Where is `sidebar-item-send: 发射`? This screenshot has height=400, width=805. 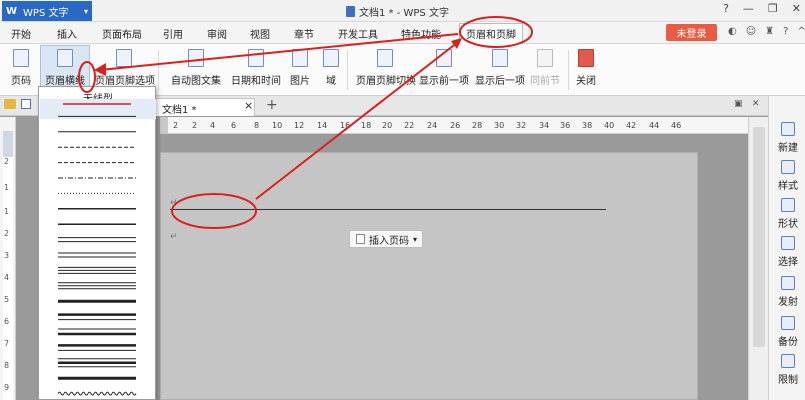 sidebar-item-send: 发射 is located at coordinates (788, 292).